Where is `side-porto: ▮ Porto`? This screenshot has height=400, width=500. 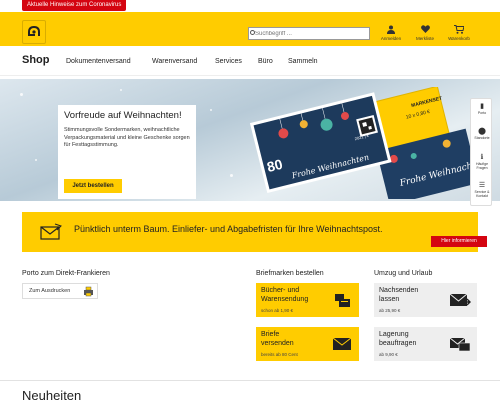
side-porto: ▮ Porto is located at coordinates (482, 108).